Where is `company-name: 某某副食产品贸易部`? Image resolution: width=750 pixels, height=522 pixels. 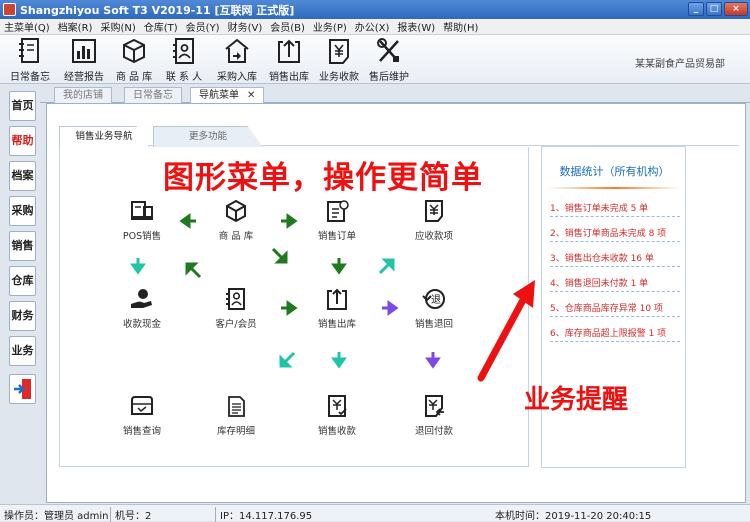 company-name: 某某副食产品贸易部 is located at coordinates (680, 64).